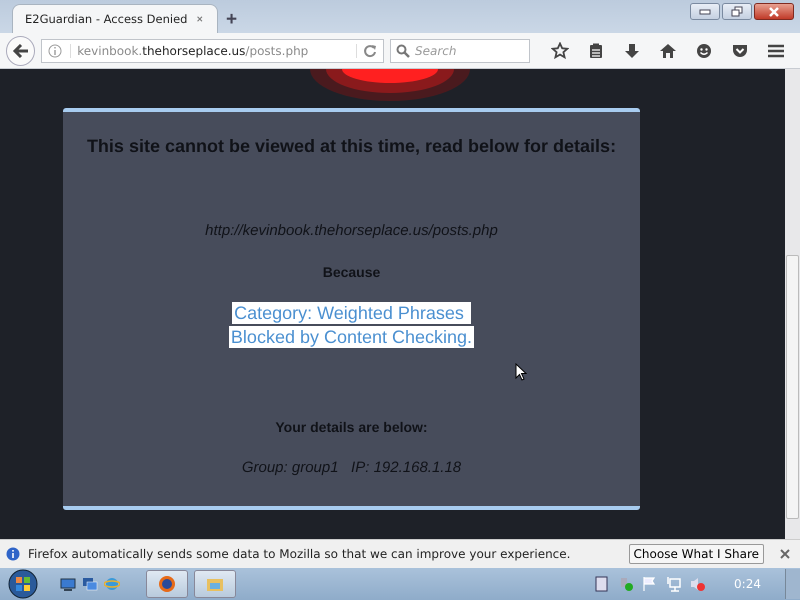  What do you see at coordinates (351, 337) in the screenshot?
I see `reason-text: Blocked by Content Checking.` at bounding box center [351, 337].